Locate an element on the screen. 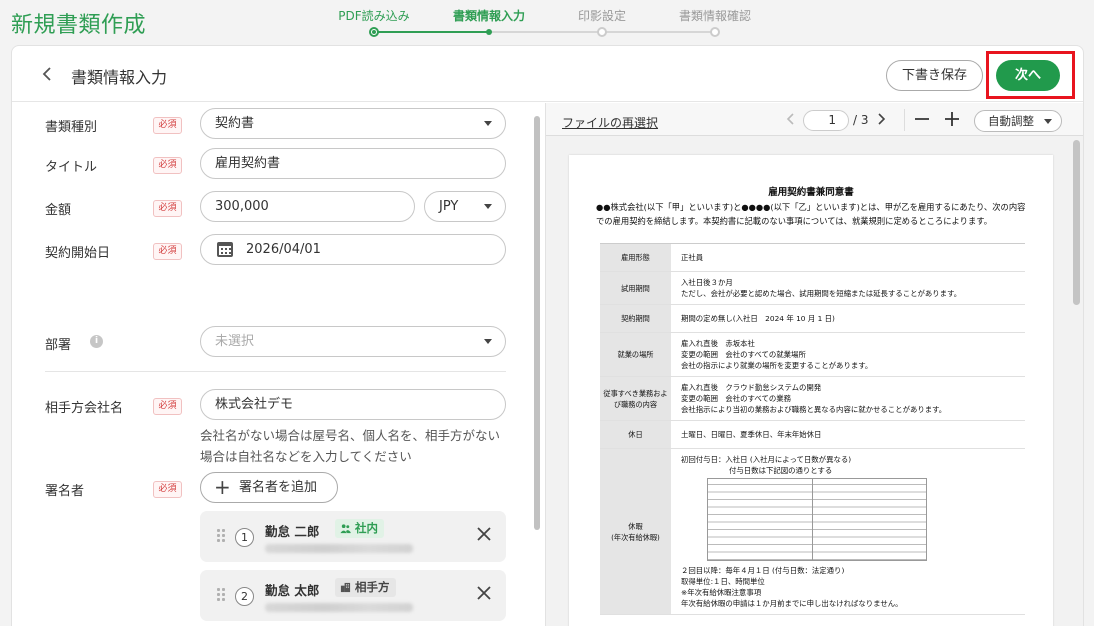 This screenshot has height=626, width=1094. doc-table-row: 休日 土曜日、日曜日、夏季休日、年末年始休日 is located at coordinates (812, 435).